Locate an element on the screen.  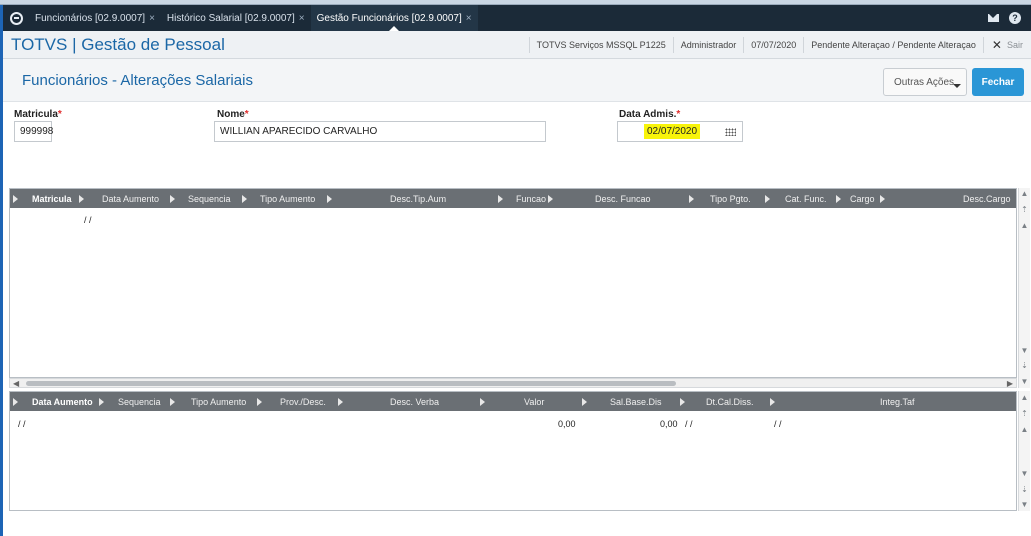
close-icon: ✕ is located at coordinates (996, 44).